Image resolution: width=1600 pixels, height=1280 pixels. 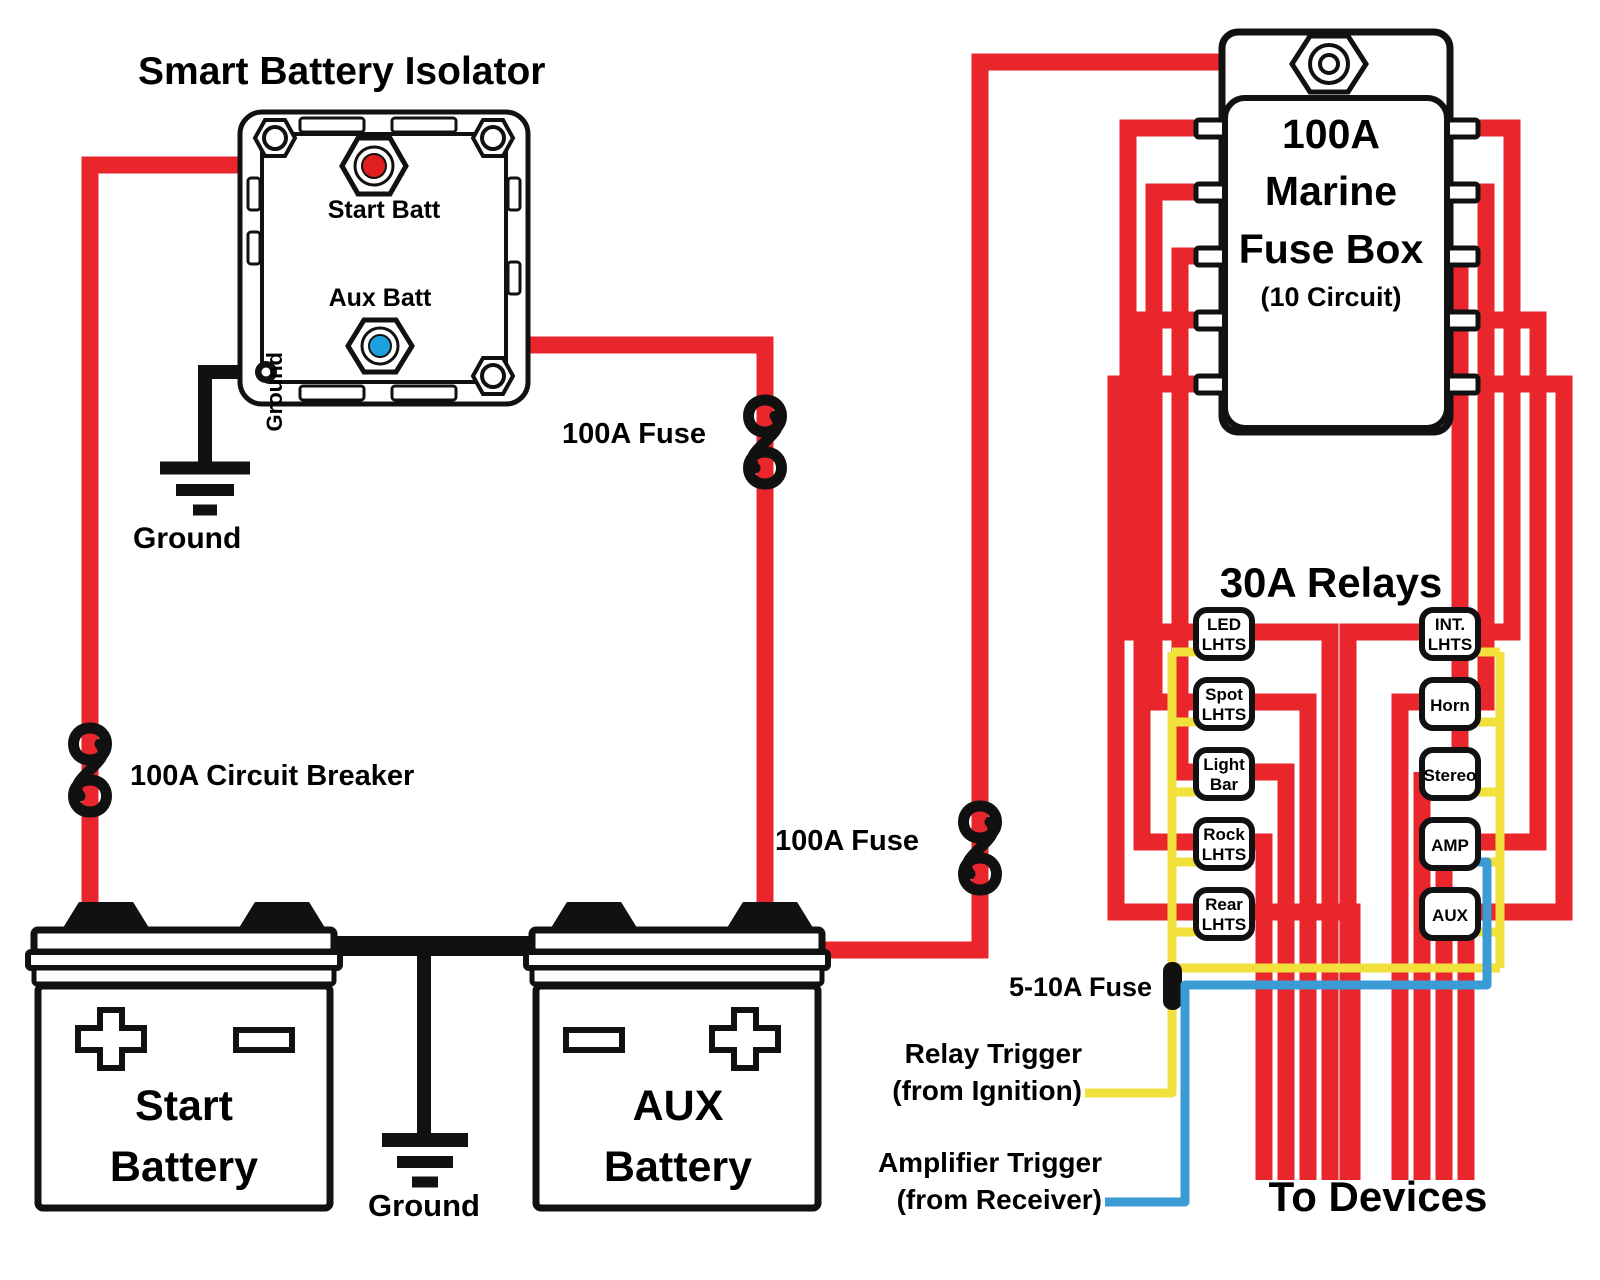 I want to click on relay-rear-lhts: Rear LHTS, so click(x=1224, y=914).